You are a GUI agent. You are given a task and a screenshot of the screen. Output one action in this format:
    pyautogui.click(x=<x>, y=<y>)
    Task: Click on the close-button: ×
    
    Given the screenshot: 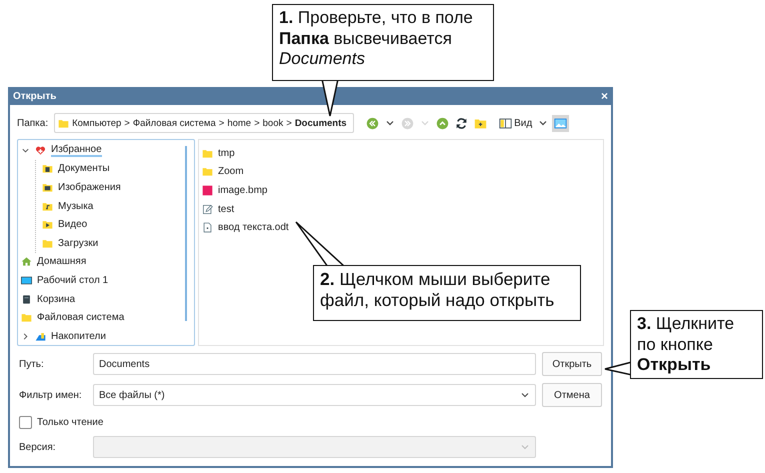 What is the action you would take?
    pyautogui.click(x=604, y=96)
    